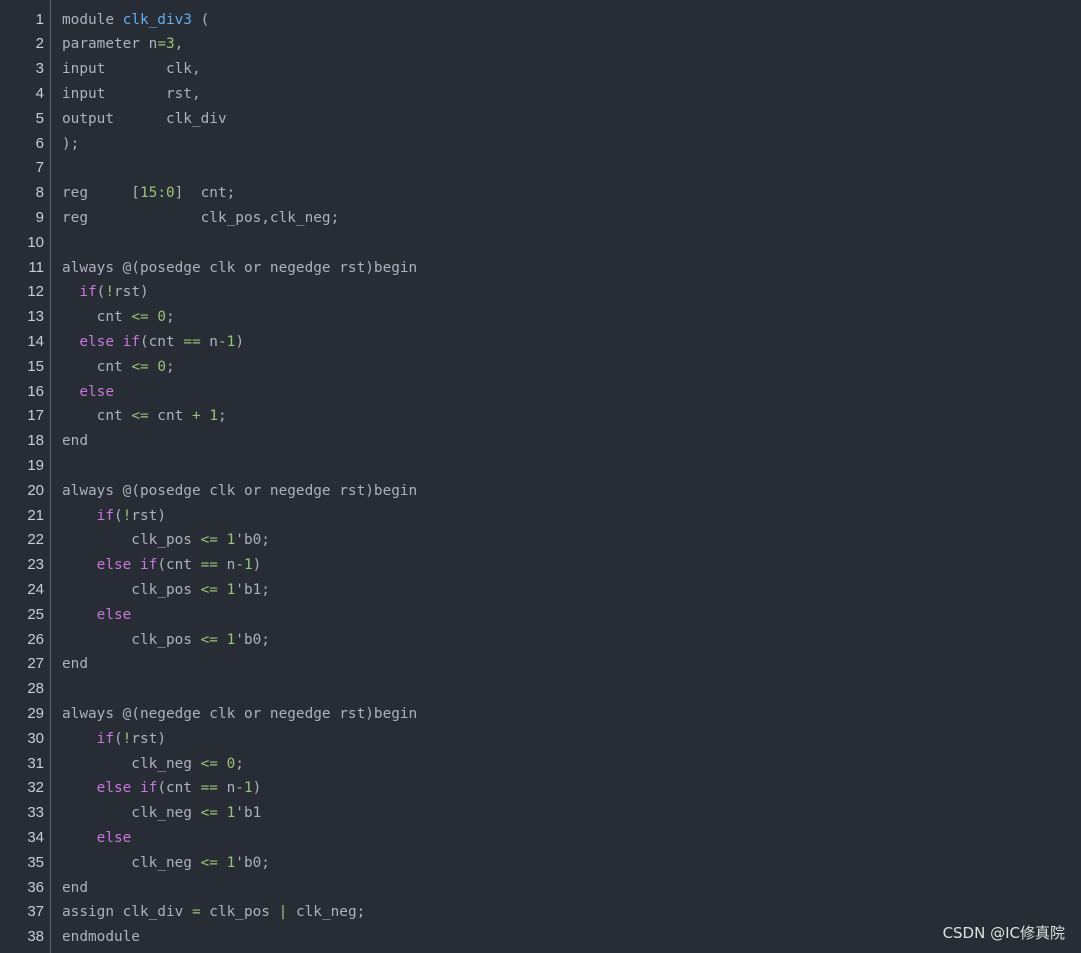  I want to click on line-number: 23, so click(35, 565).